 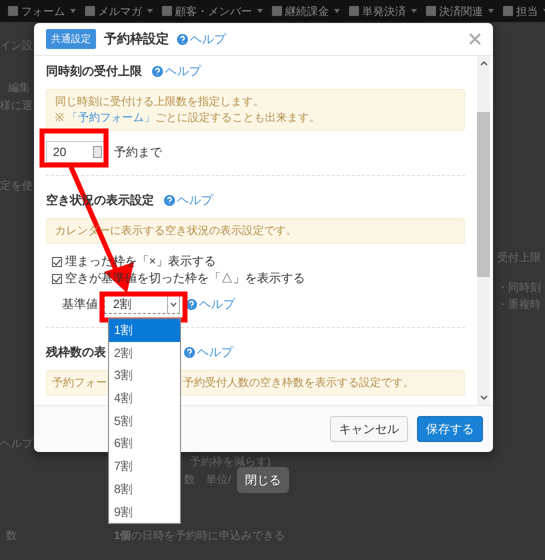 What do you see at coordinates (71, 39) in the screenshot?
I see `setting-badge: 共通設定` at bounding box center [71, 39].